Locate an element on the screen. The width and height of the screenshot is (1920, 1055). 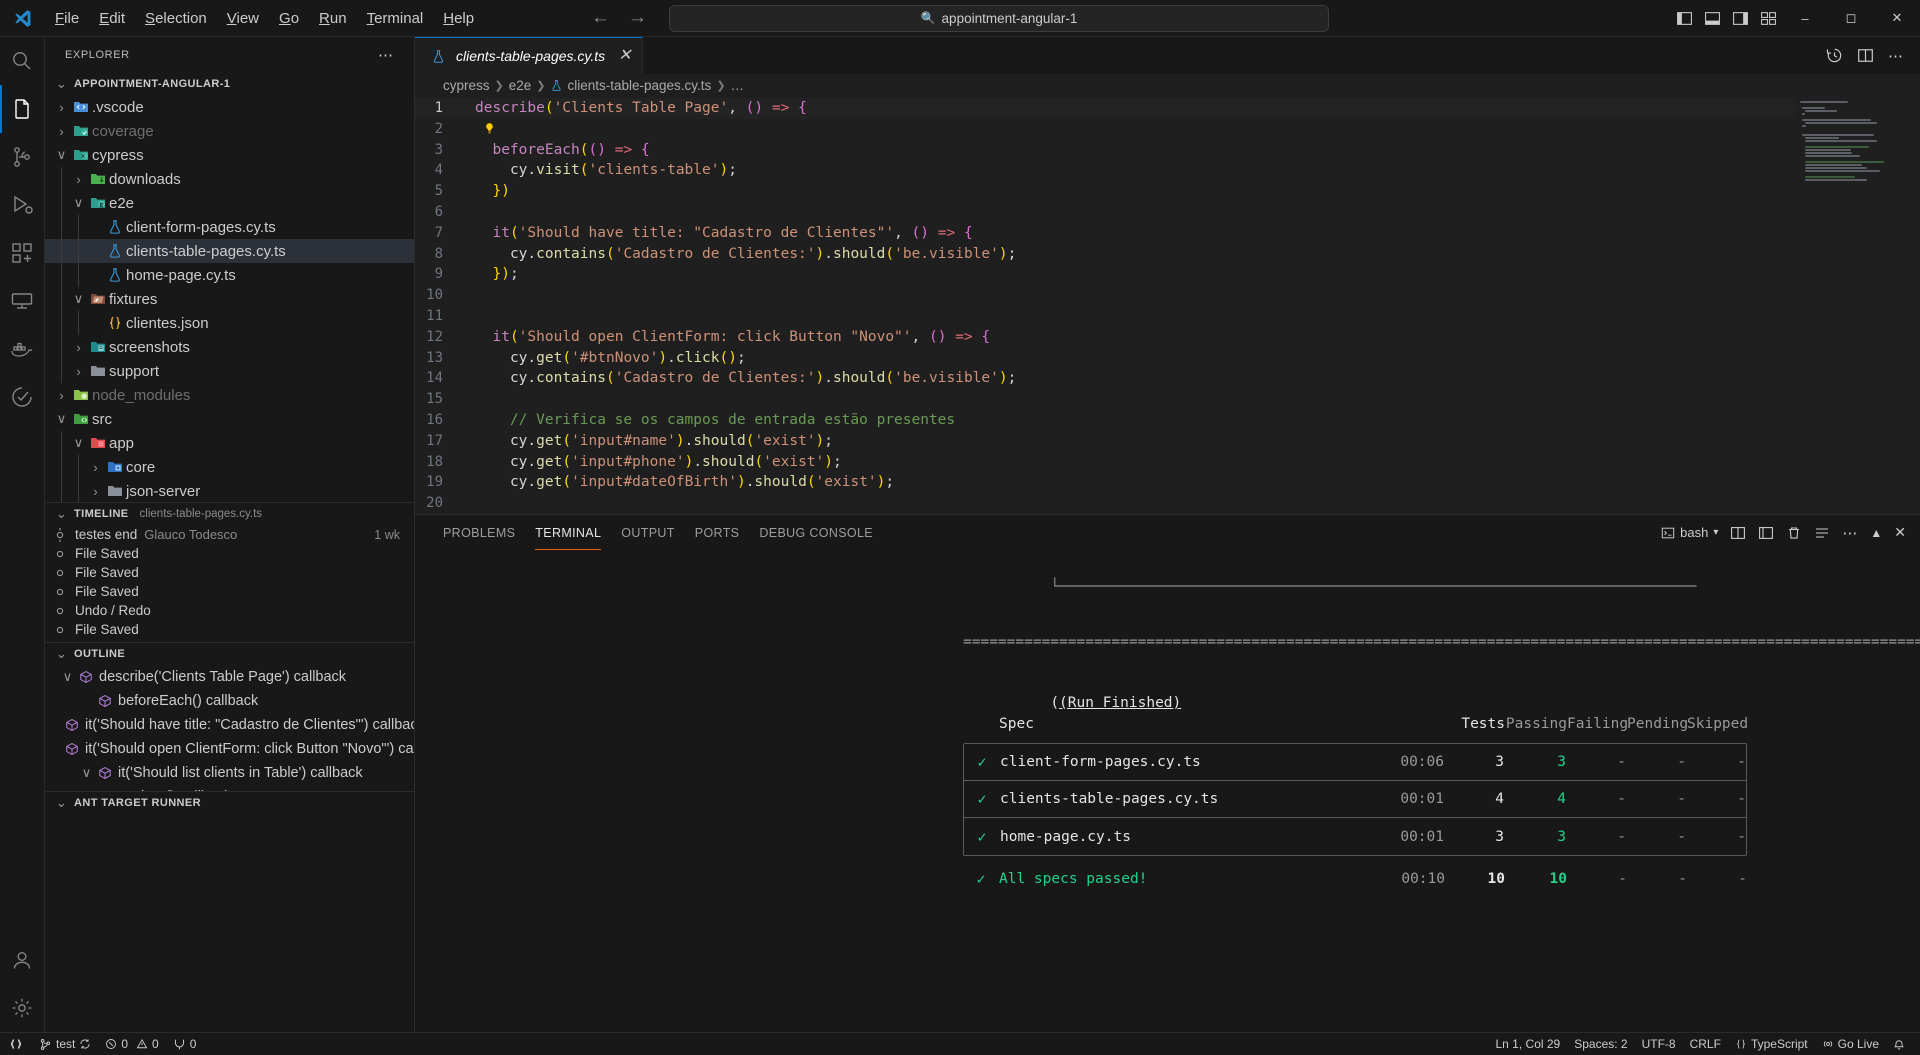
outline-item: ∨ describe('Clients Table Page') callback is located at coordinates (229, 677).